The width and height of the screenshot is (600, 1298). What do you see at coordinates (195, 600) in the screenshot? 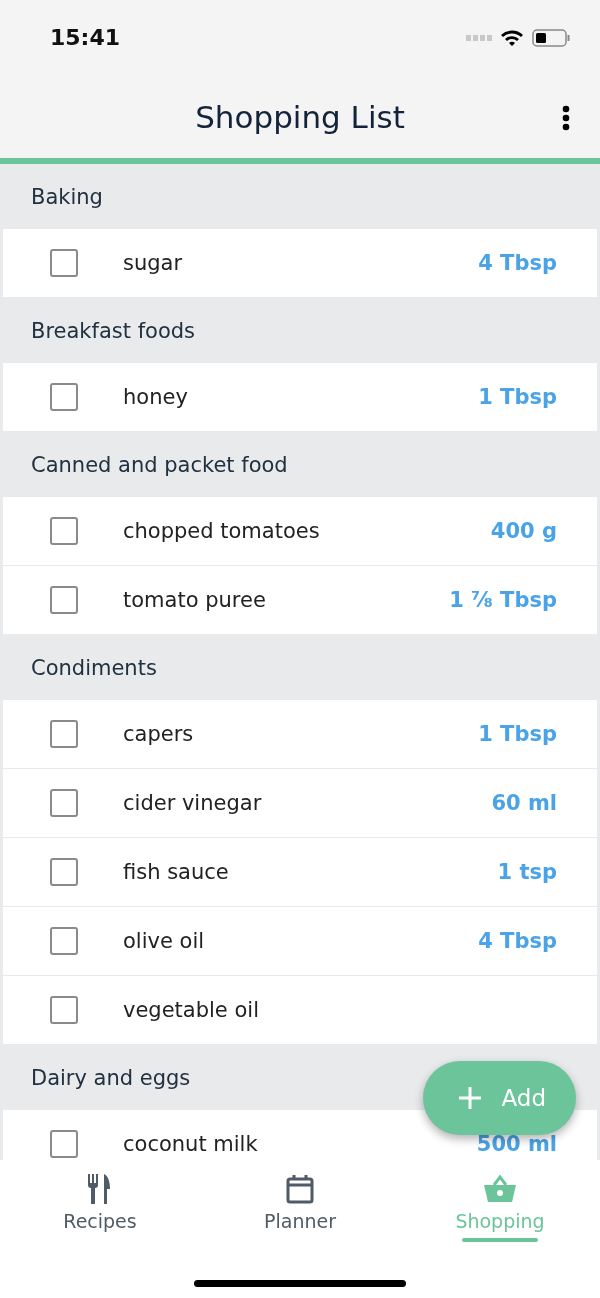
I see `item-name: tomato puree` at bounding box center [195, 600].